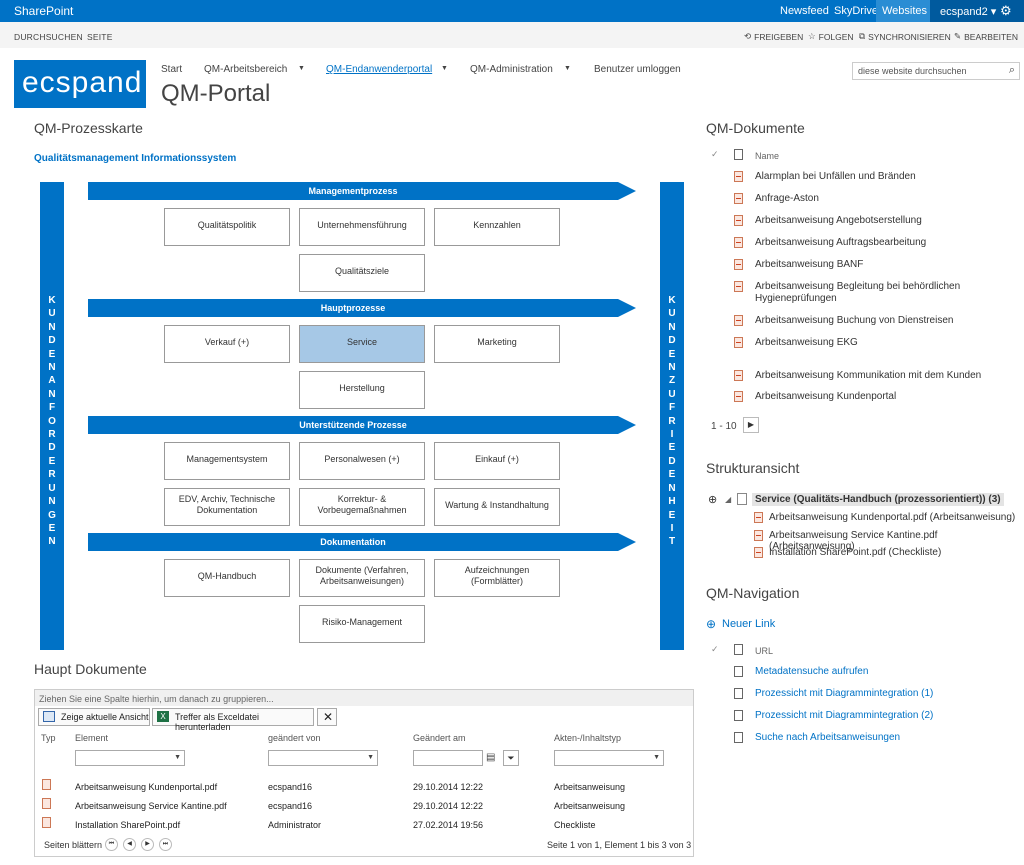  I want to click on doc-item: Anfrage-Aston, so click(885, 198).